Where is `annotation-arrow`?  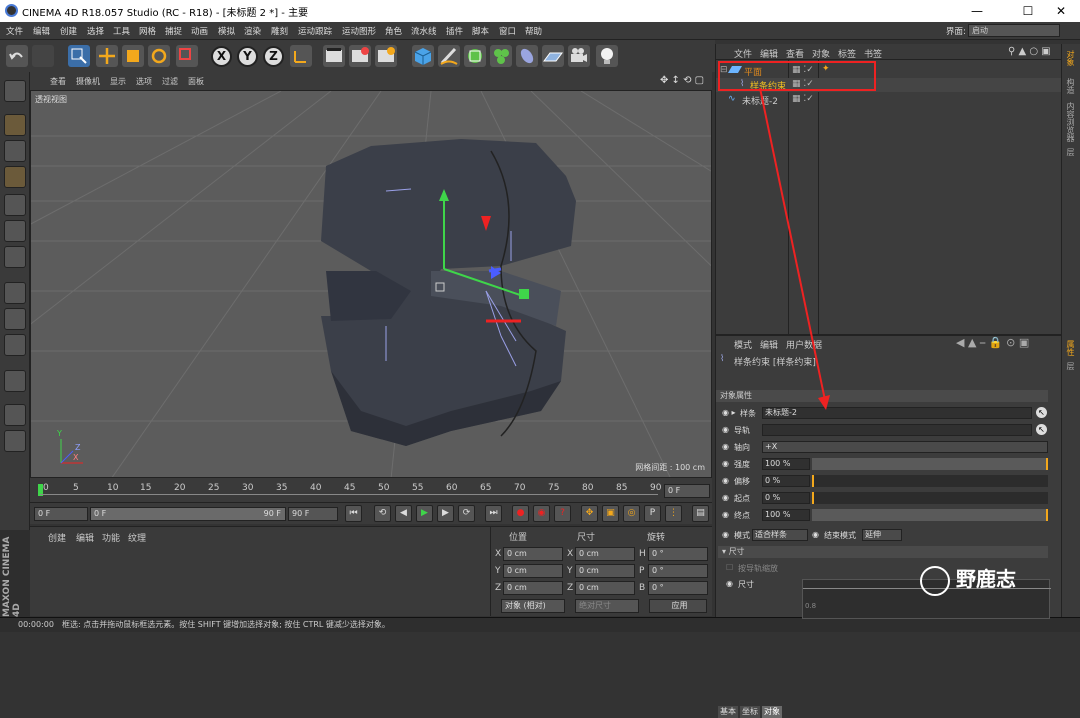 annotation-arrow is located at coordinates (794, 248).